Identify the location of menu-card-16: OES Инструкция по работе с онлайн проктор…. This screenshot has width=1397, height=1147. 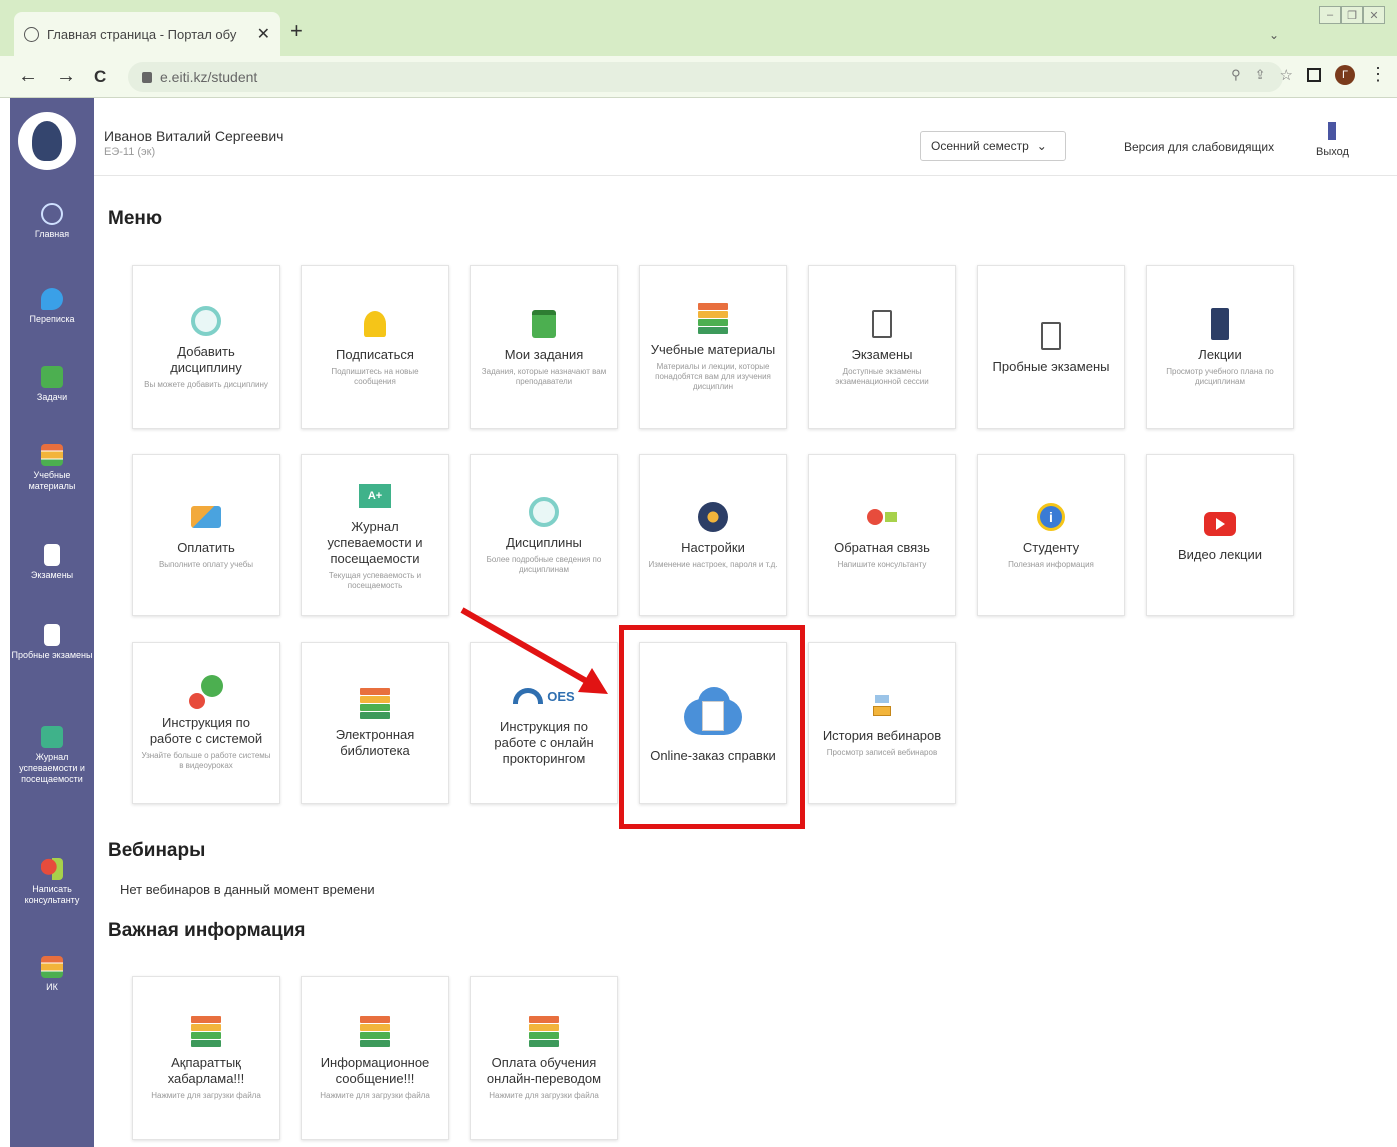
(544, 723).